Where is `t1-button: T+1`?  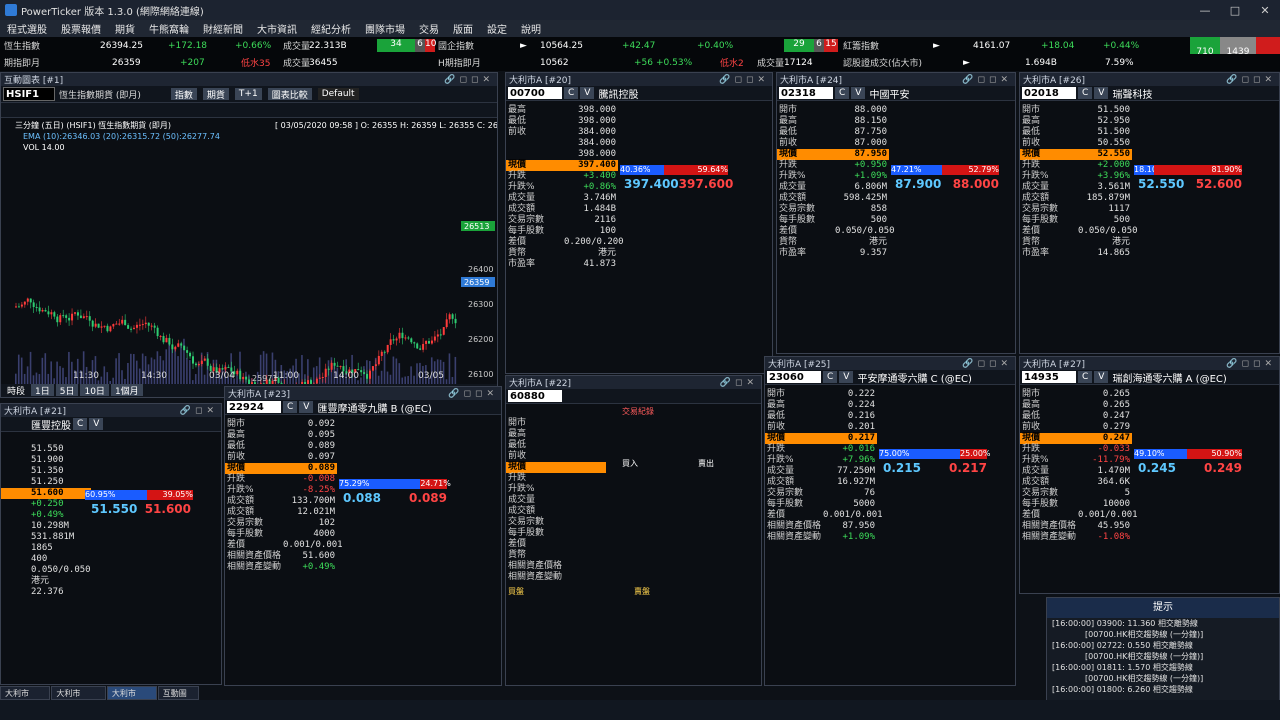
t1-button: T+1 is located at coordinates (248, 94).